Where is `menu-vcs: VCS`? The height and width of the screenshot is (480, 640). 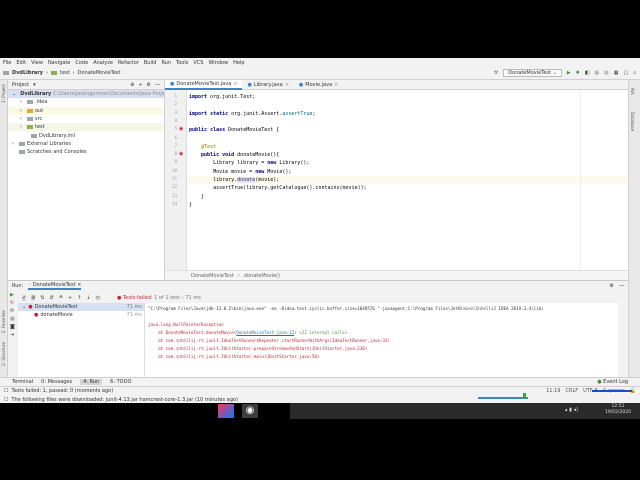 menu-vcs: VCS is located at coordinates (198, 63).